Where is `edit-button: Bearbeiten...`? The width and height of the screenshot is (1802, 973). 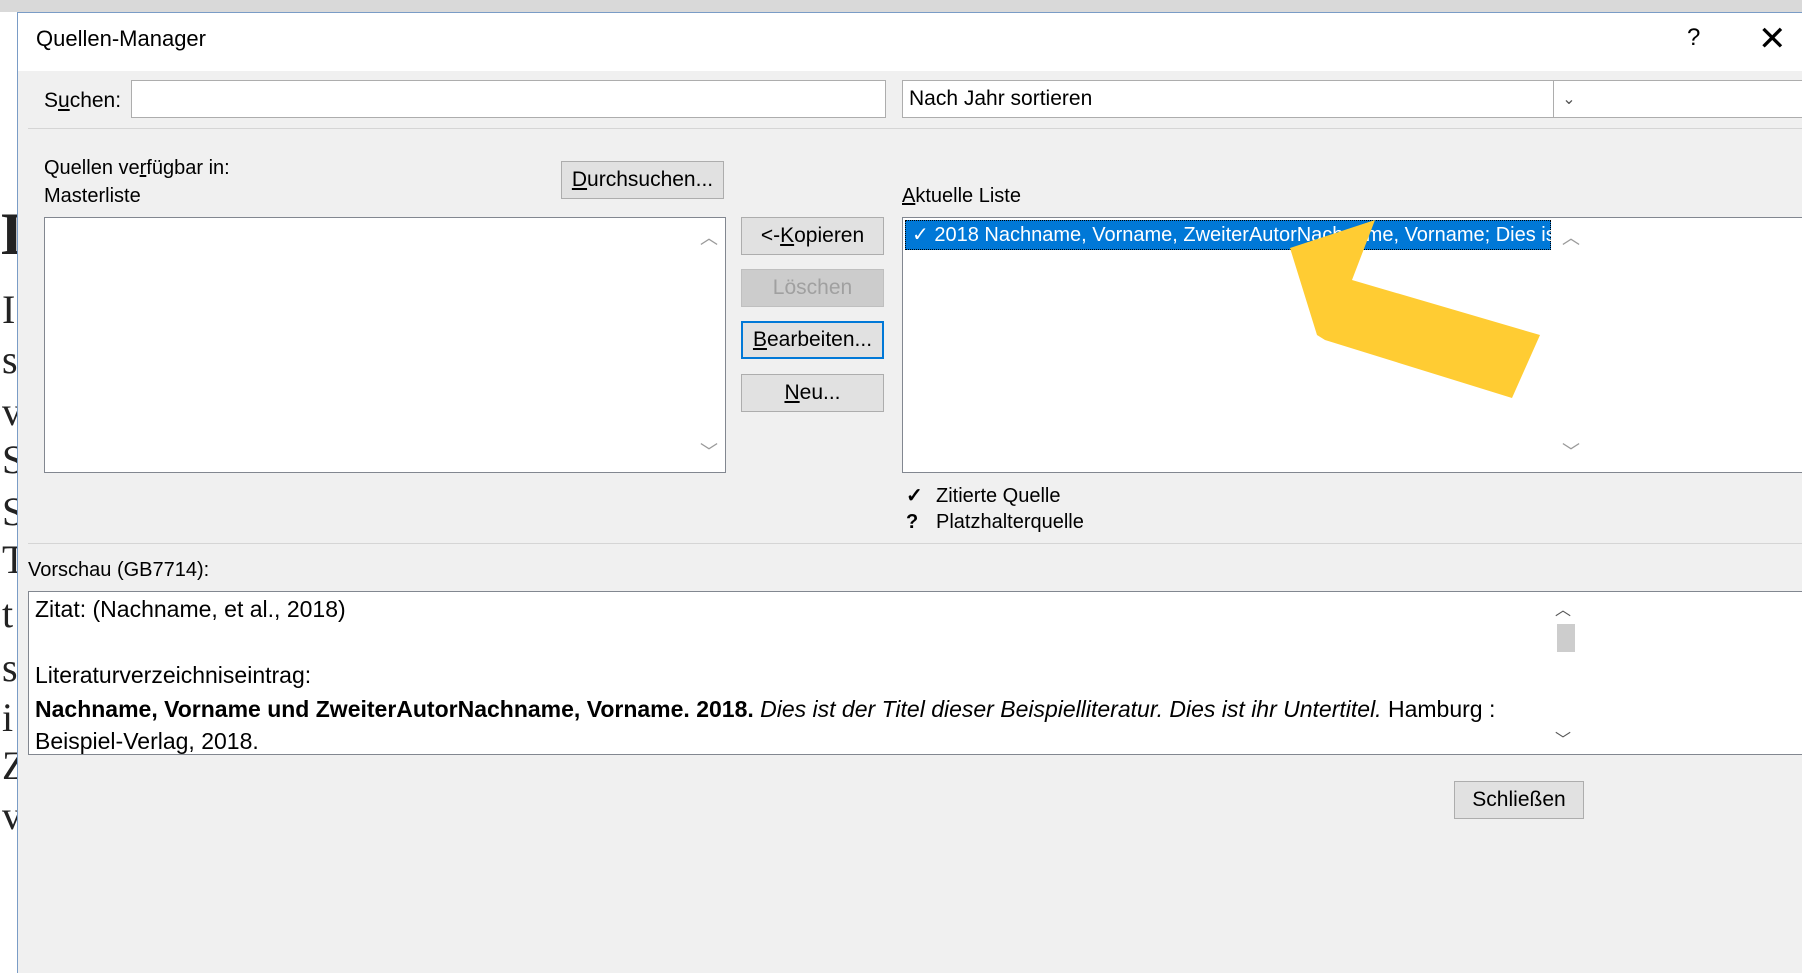 edit-button: Bearbeiten... is located at coordinates (812, 340).